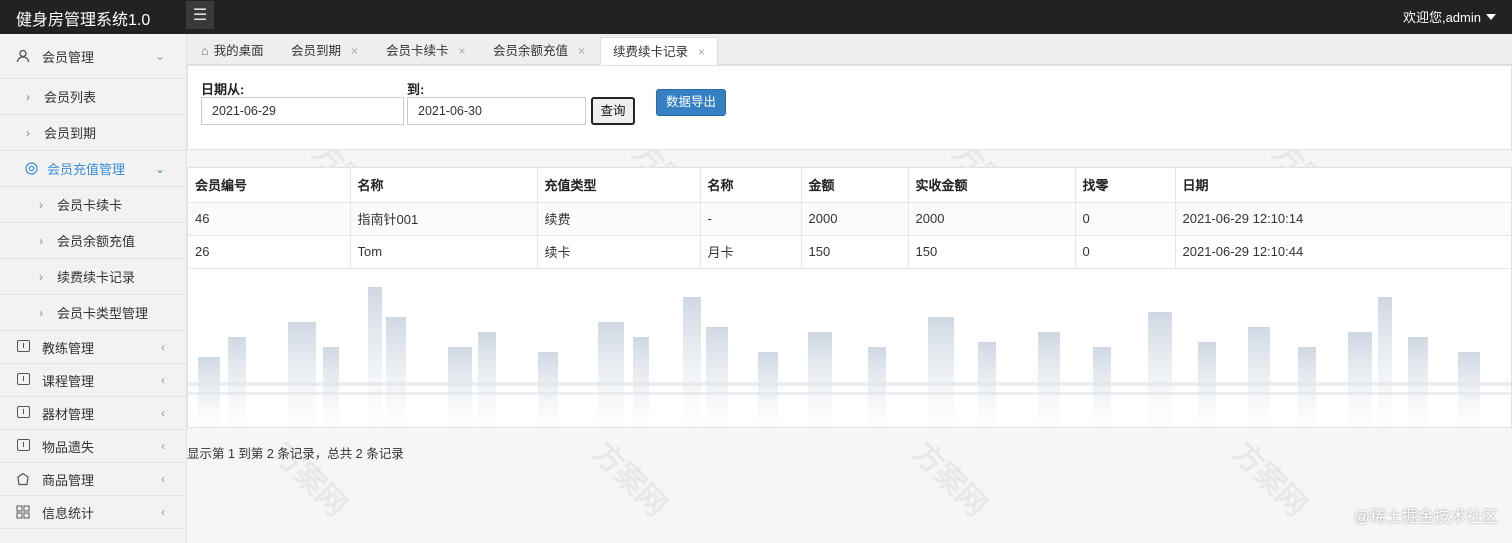 The height and width of the screenshot is (543, 1512). I want to click on hamburger-icon: ☰, so click(200, 15).